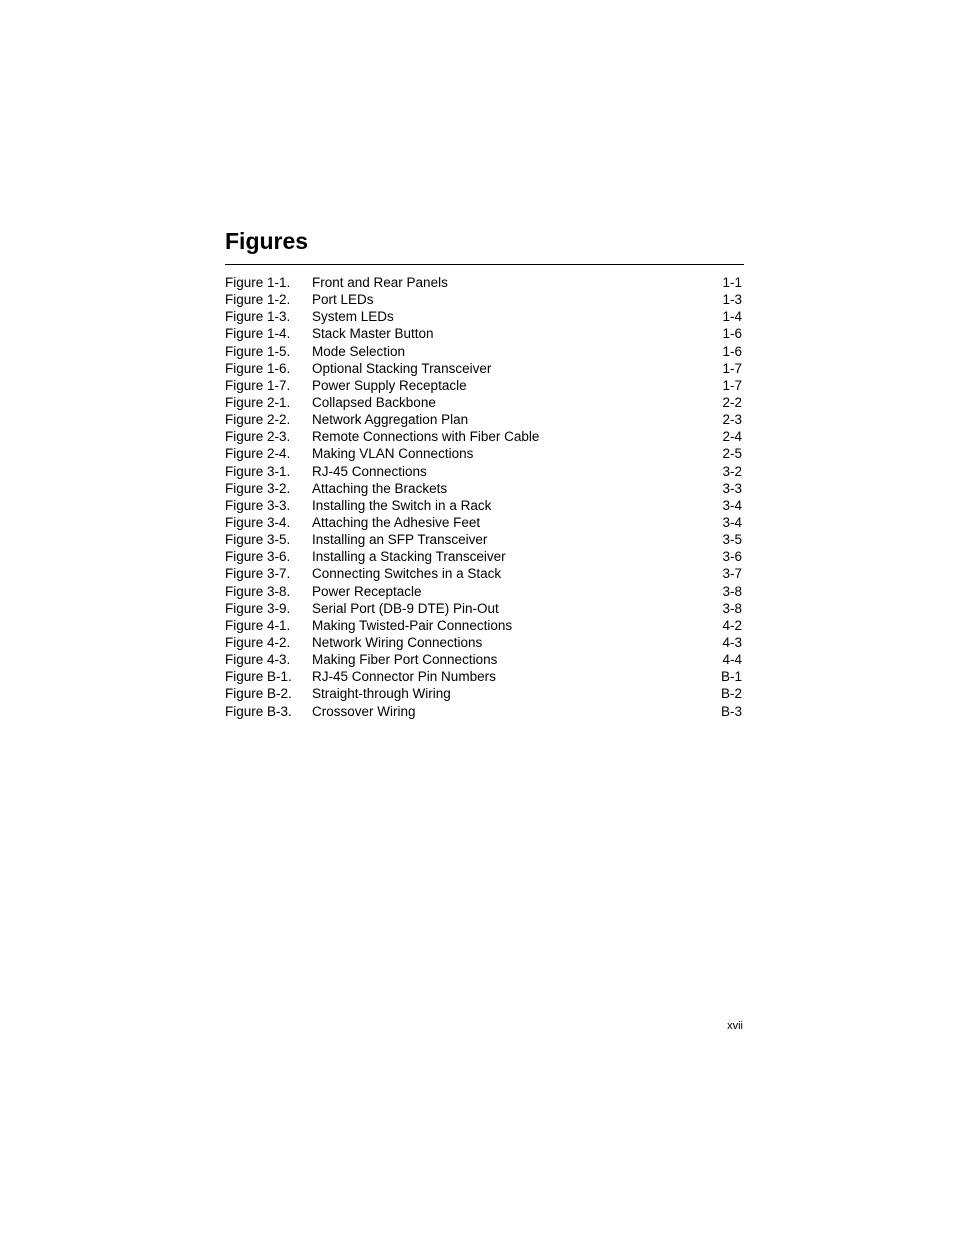 This screenshot has height=1235, width=954. Describe the element at coordinates (732, 437) in the screenshot. I see `figure-page: 2-4` at that location.